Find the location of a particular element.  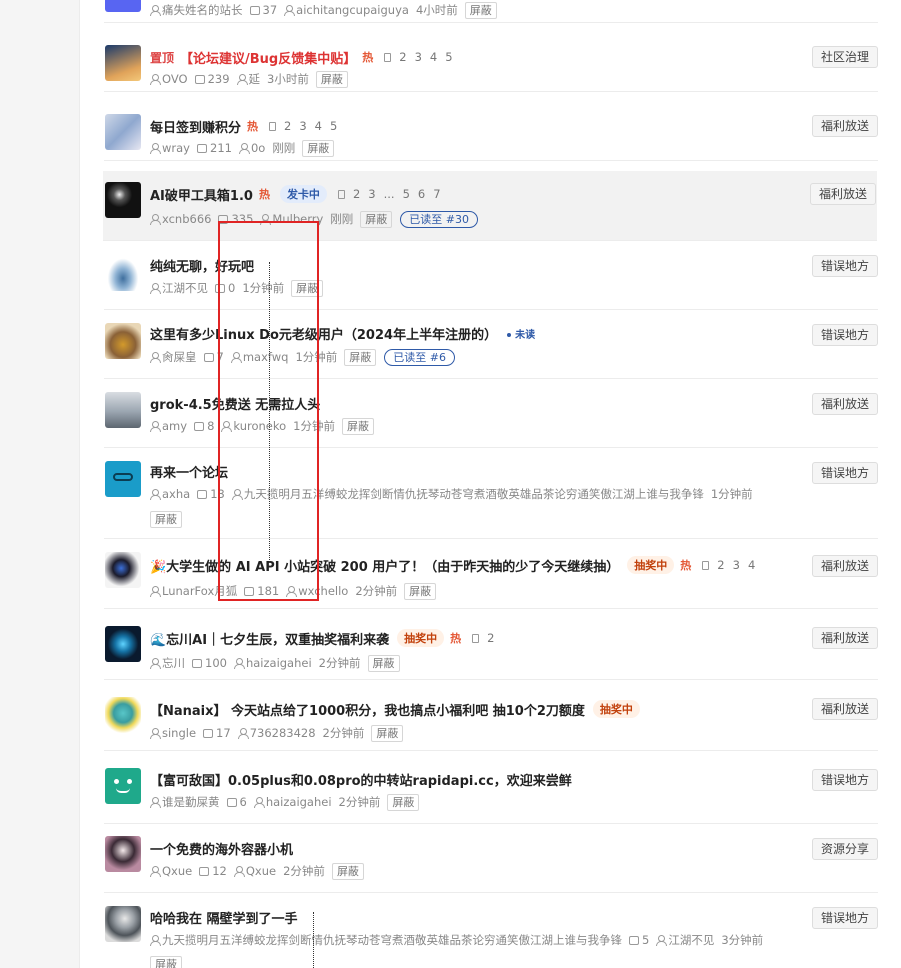

poster-name: amy is located at coordinates (174, 426).